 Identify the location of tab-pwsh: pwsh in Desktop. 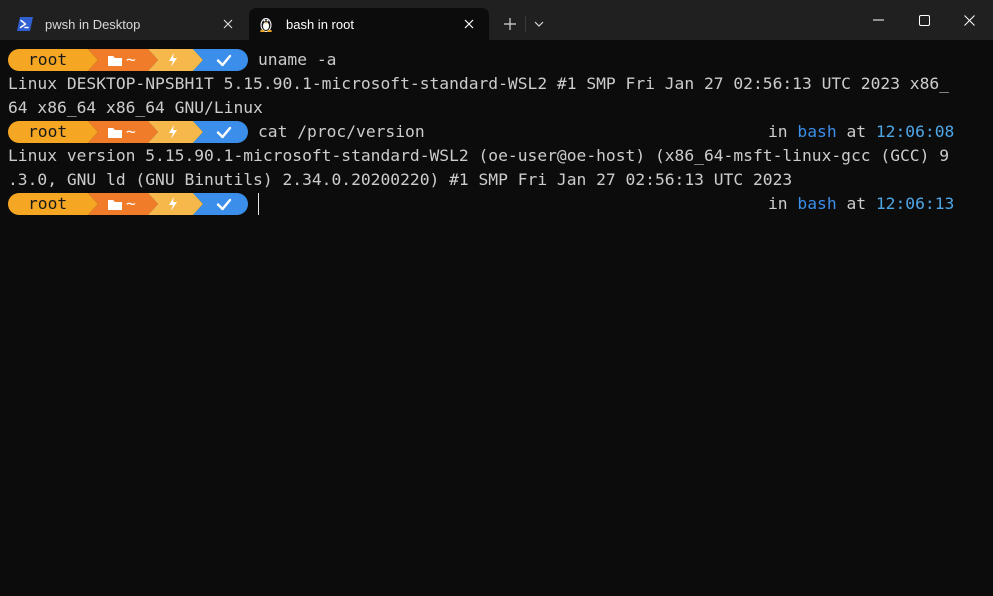
(128, 24).